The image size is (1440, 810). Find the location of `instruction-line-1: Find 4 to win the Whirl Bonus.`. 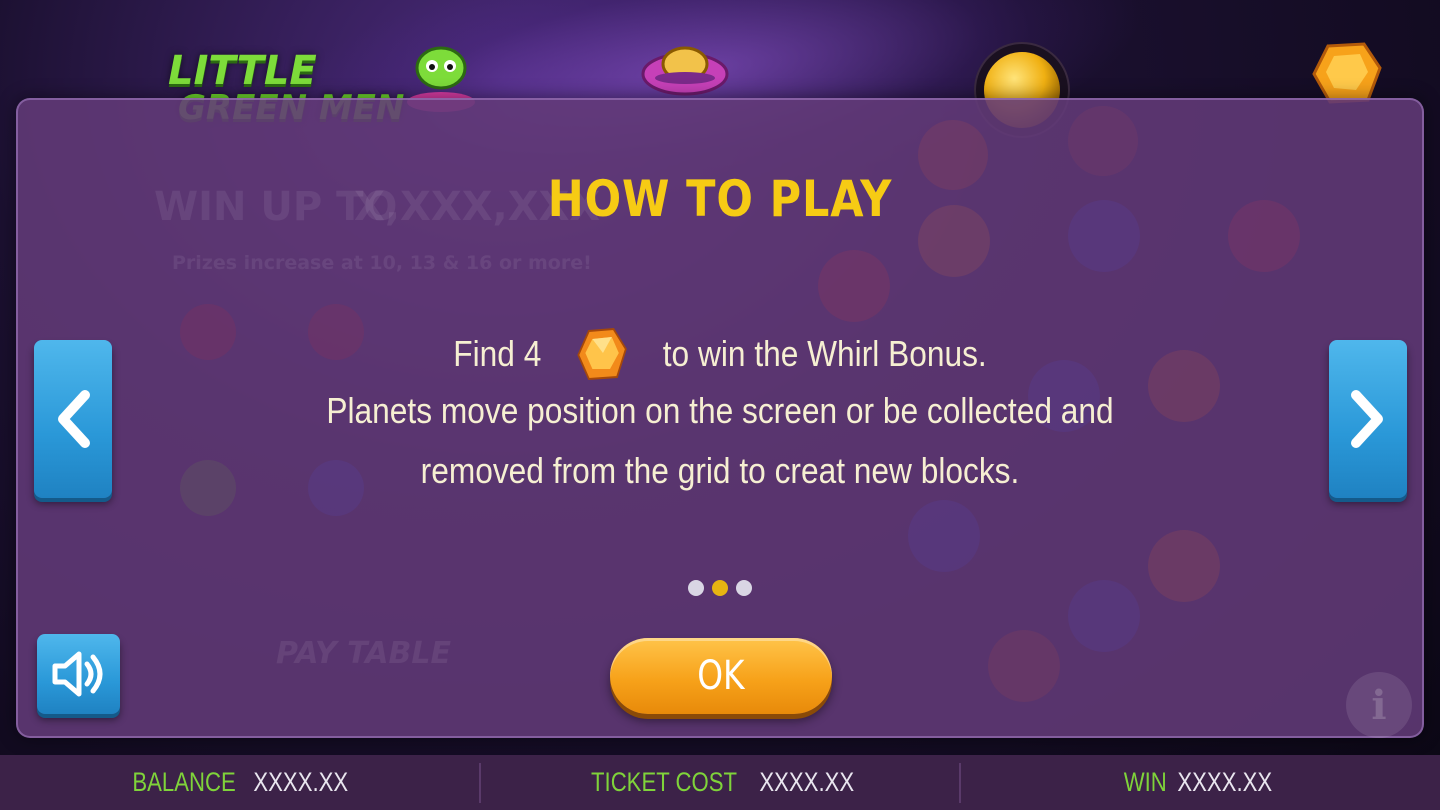

instruction-line-1: Find 4 to win the Whirl Bonus. is located at coordinates (720, 354).